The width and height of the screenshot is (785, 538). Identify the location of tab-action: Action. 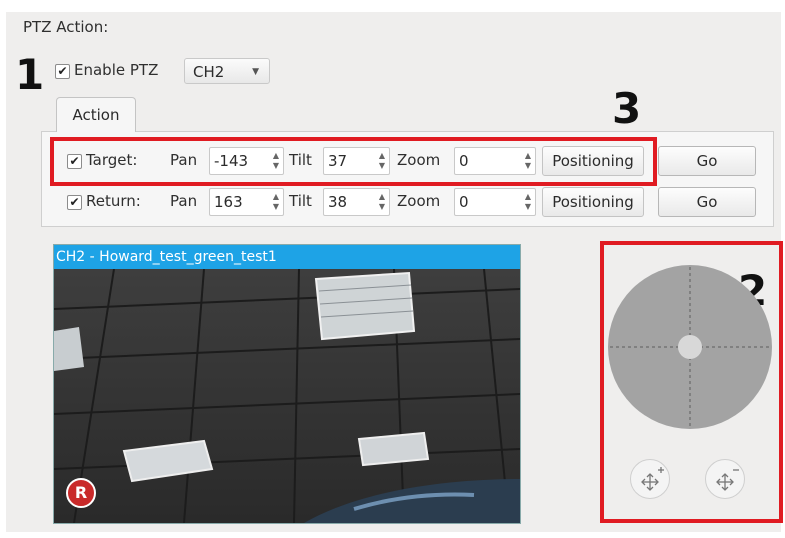
(96, 114).